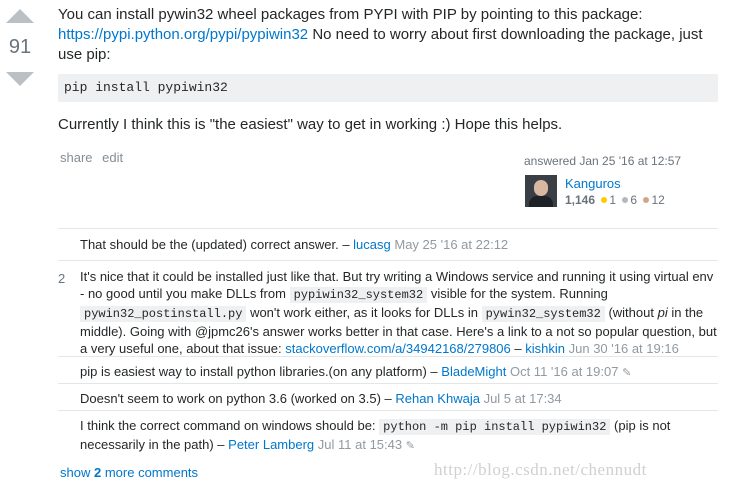  I want to click on edit-link: edit, so click(112, 157).